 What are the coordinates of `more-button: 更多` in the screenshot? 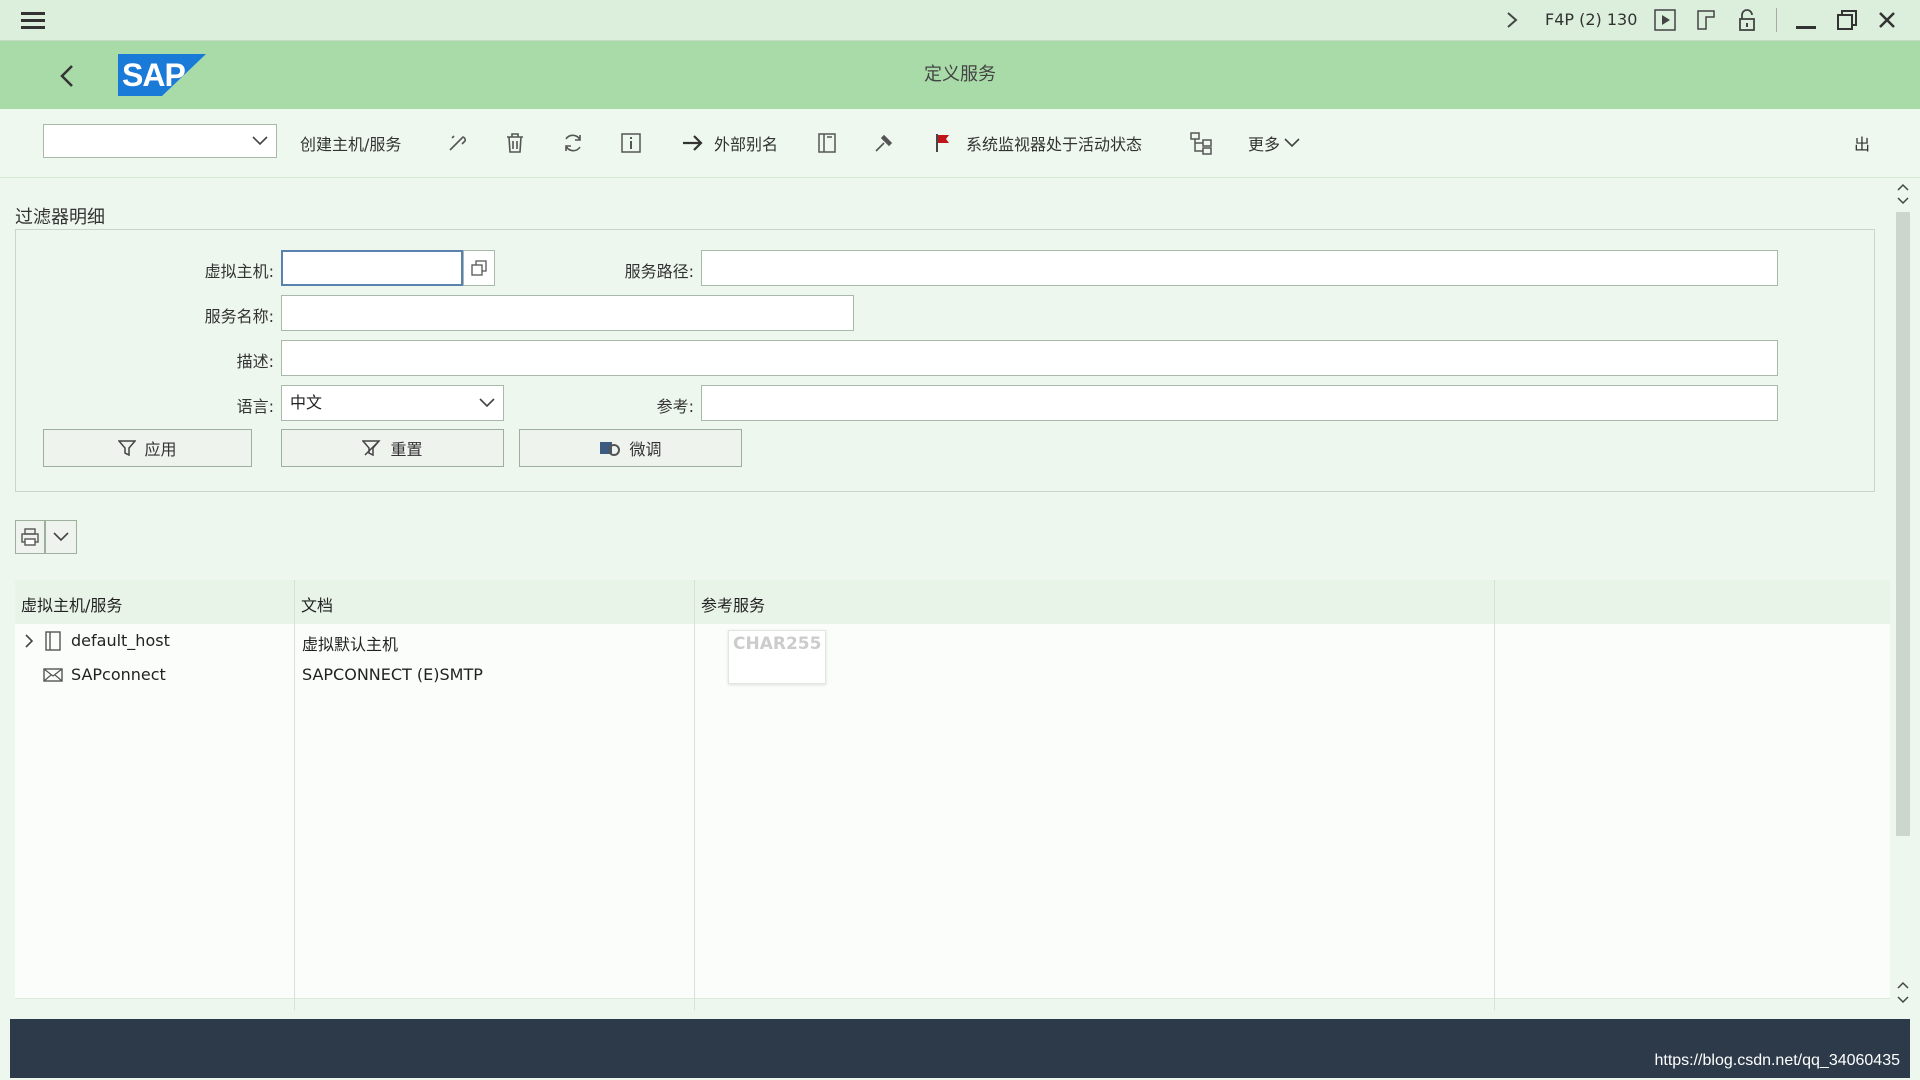 It's located at (1274, 143).